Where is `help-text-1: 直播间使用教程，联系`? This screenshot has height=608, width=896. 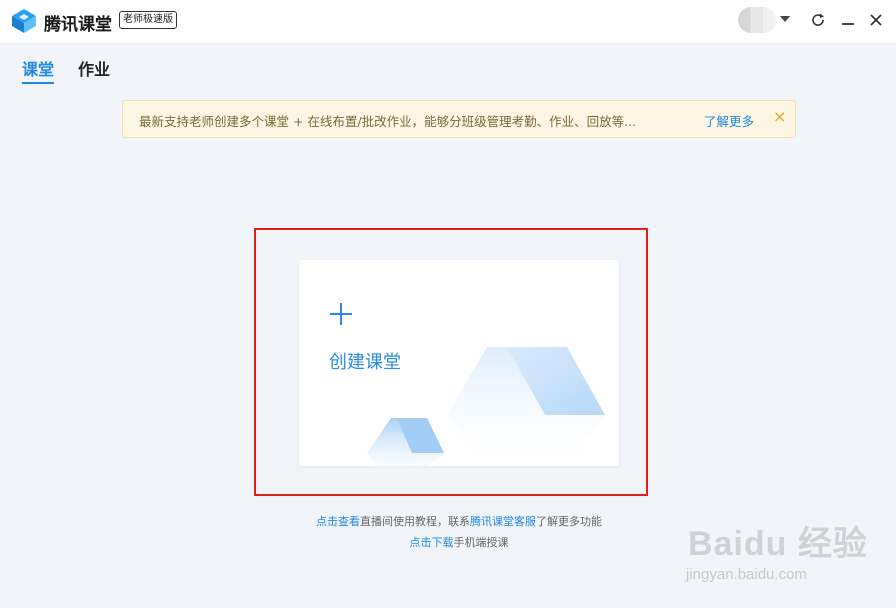
help-text-1: 直播间使用教程，联系 is located at coordinates (415, 521).